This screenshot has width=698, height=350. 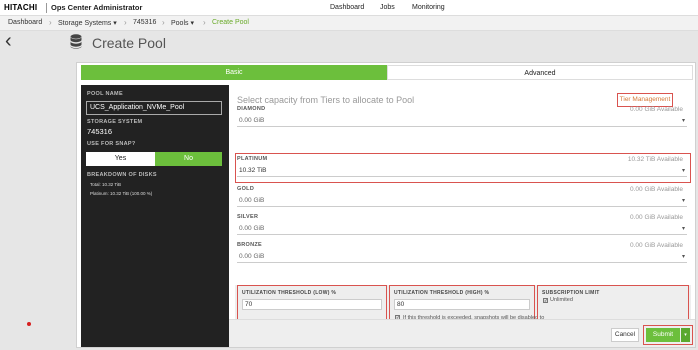 I want to click on unlimited-checkbox: ✓, so click(x=545, y=300).